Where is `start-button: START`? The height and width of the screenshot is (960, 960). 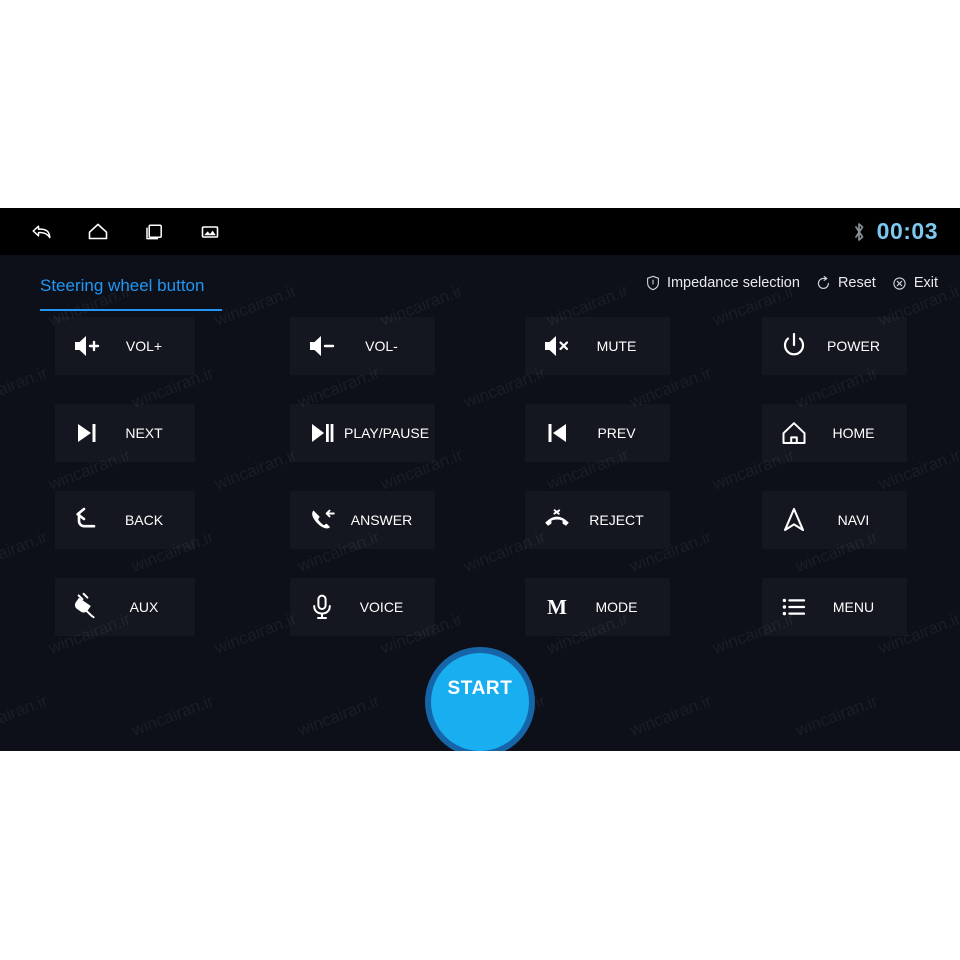 start-button: START is located at coordinates (480, 699).